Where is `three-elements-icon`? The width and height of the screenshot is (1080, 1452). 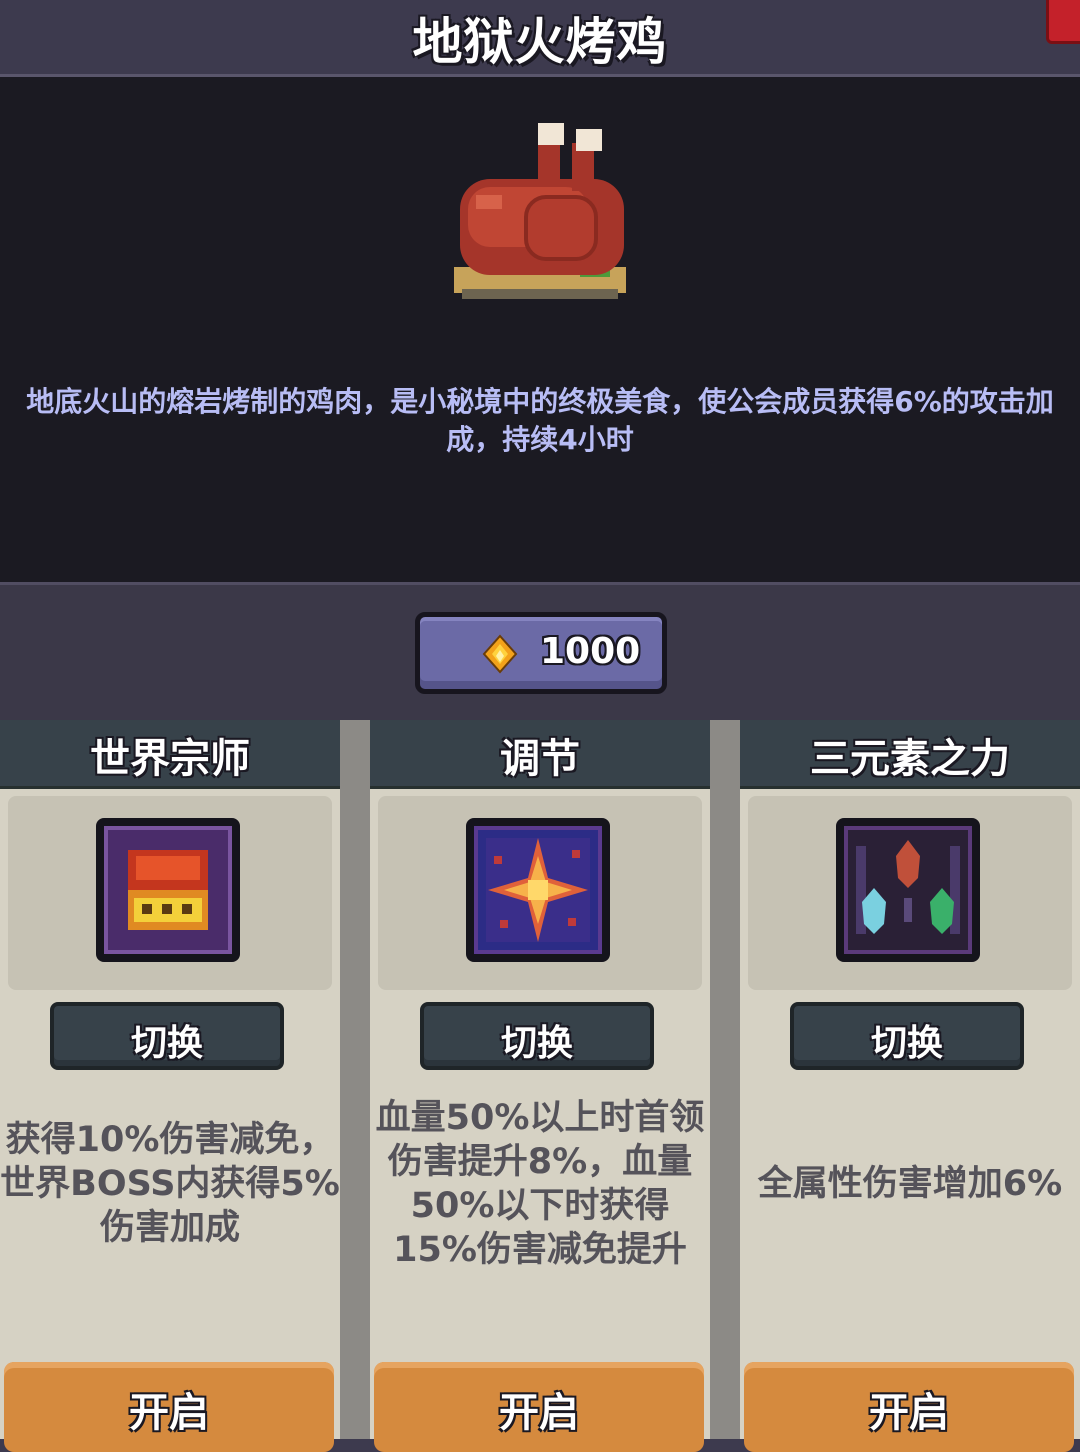 three-elements-icon is located at coordinates (908, 890).